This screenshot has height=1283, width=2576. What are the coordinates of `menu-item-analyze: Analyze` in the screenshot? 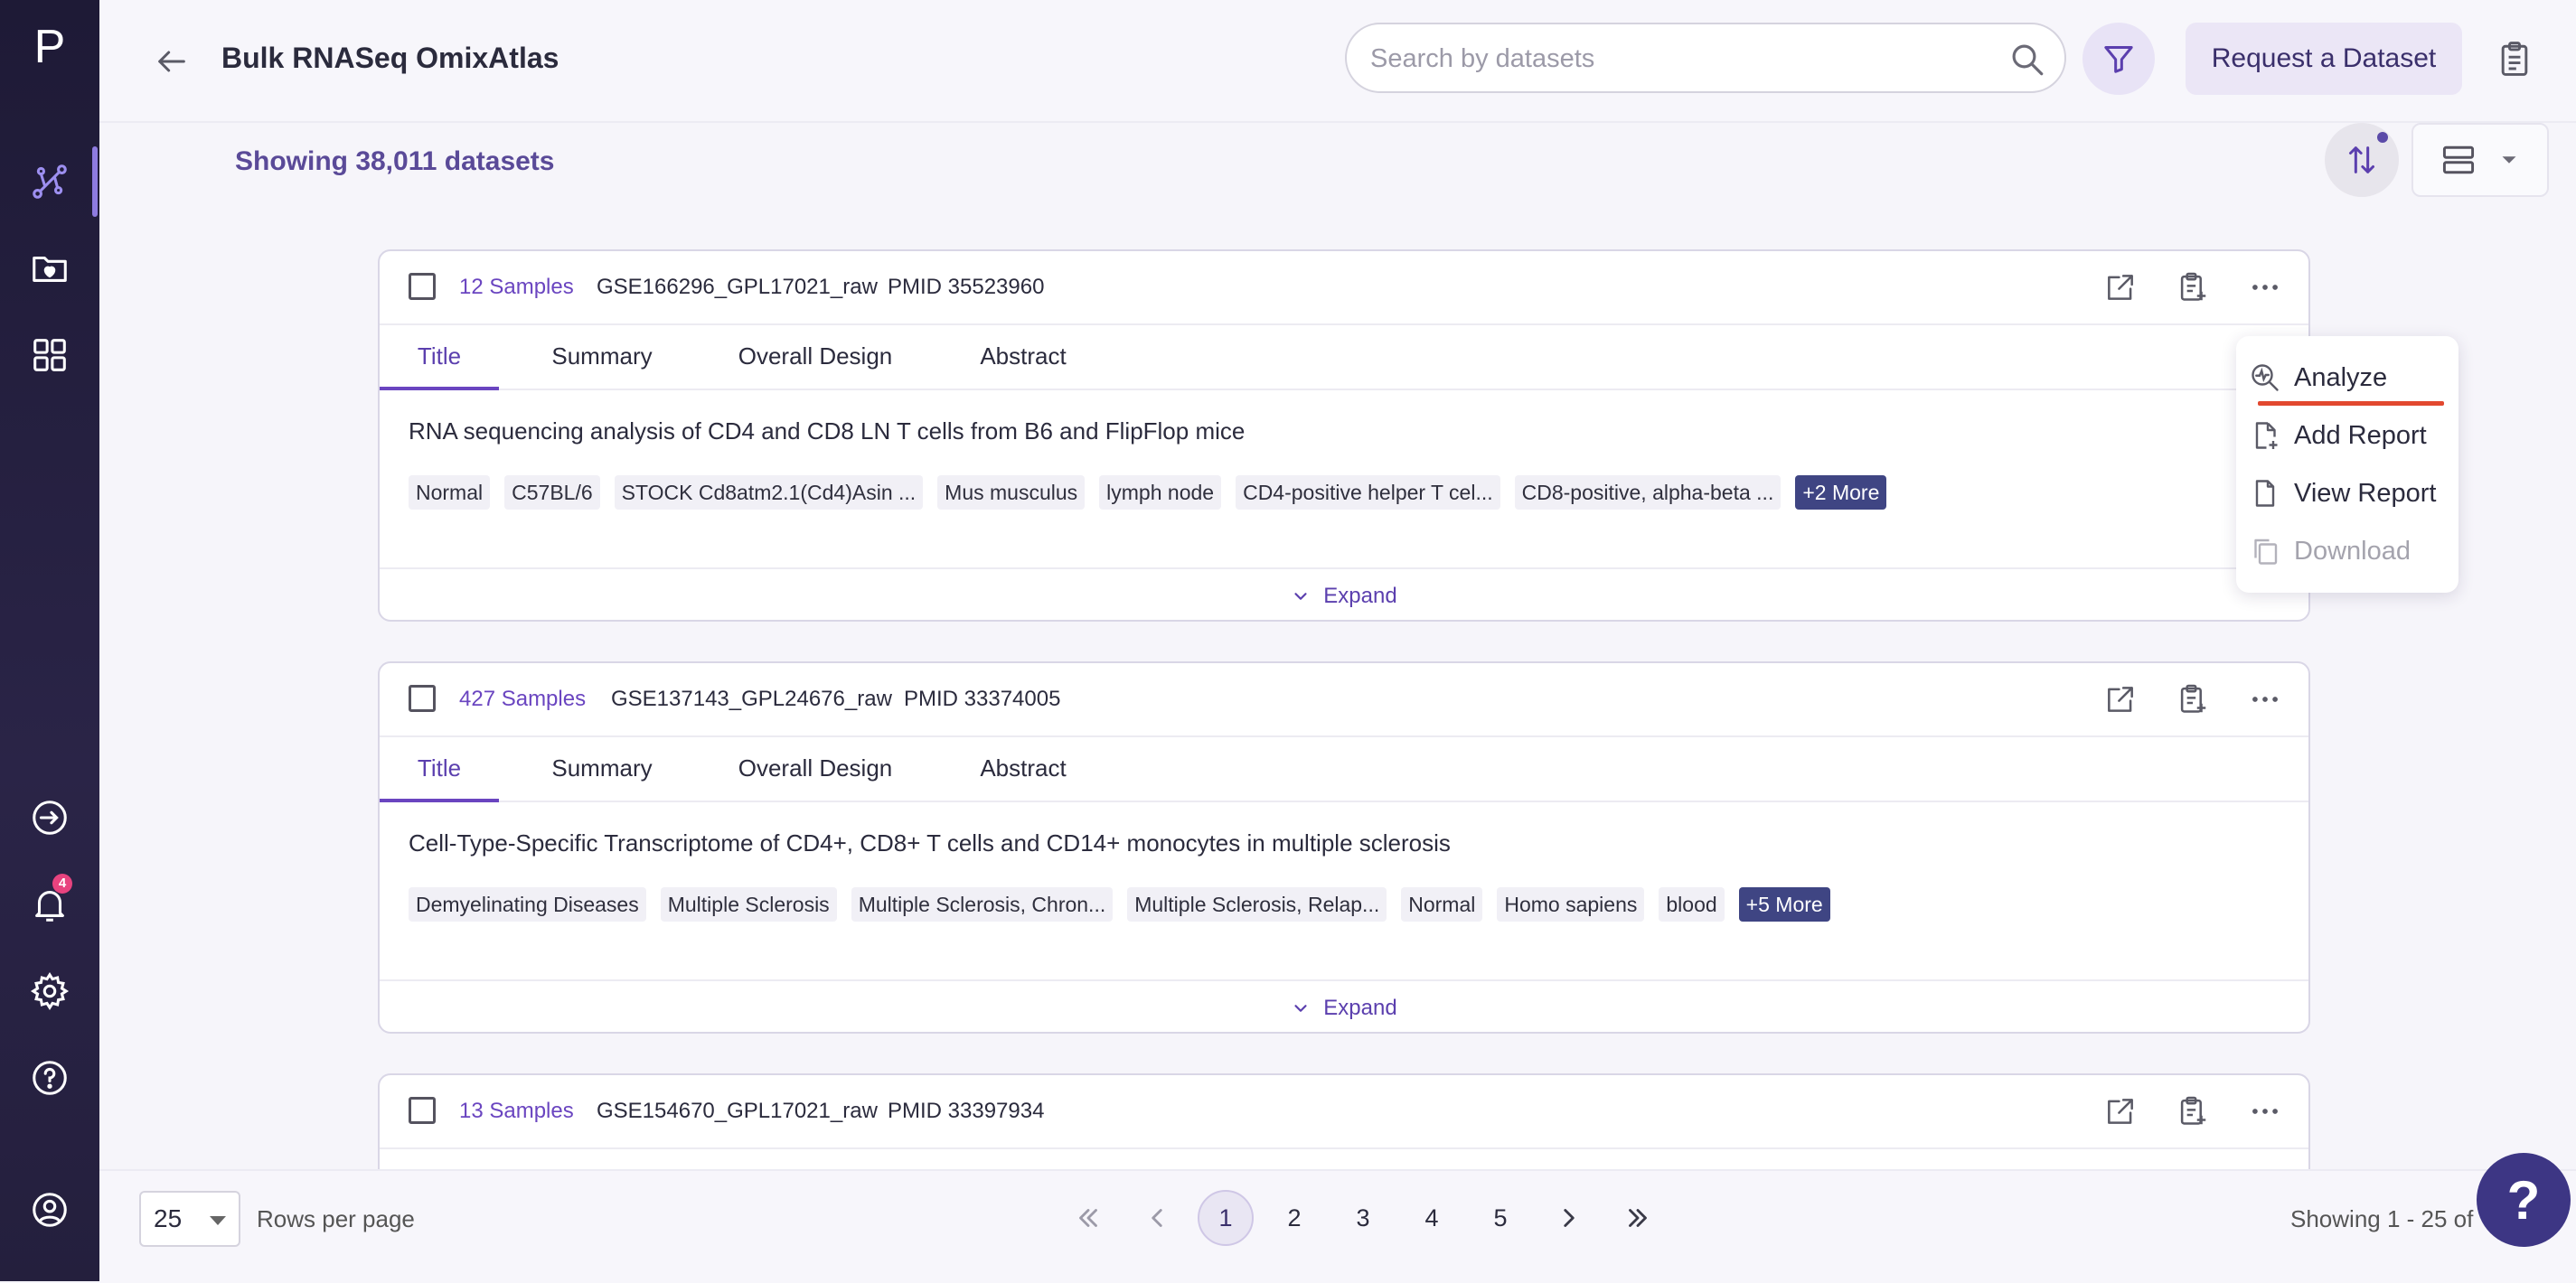 It's located at (2349, 377).